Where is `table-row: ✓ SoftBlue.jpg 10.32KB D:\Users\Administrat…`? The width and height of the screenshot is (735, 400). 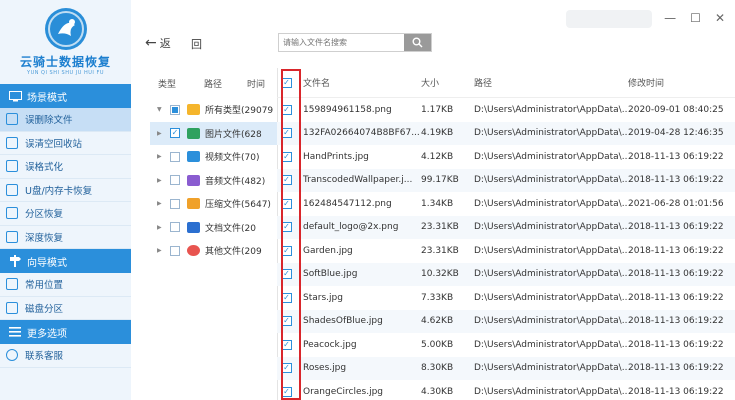
table-row: ✓ SoftBlue.jpg 10.32KB D:\Users\Administrat… is located at coordinates (506, 274).